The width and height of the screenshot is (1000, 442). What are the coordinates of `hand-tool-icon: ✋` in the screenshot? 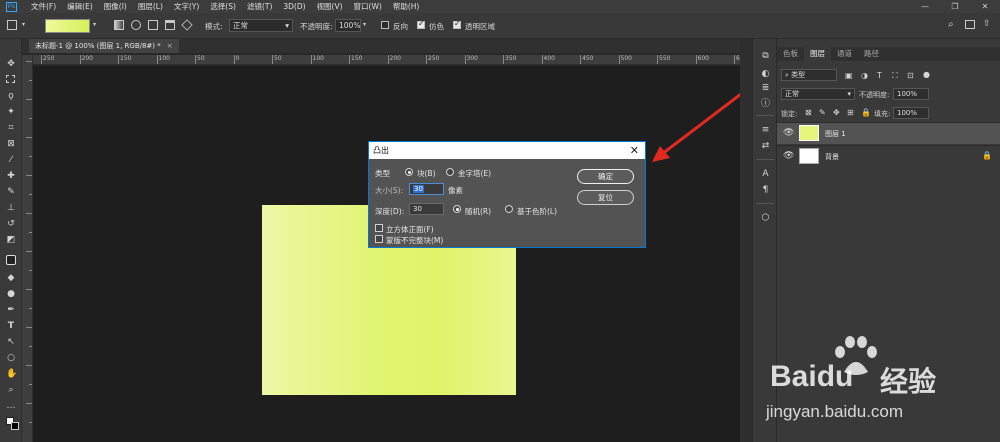 It's located at (11, 374).